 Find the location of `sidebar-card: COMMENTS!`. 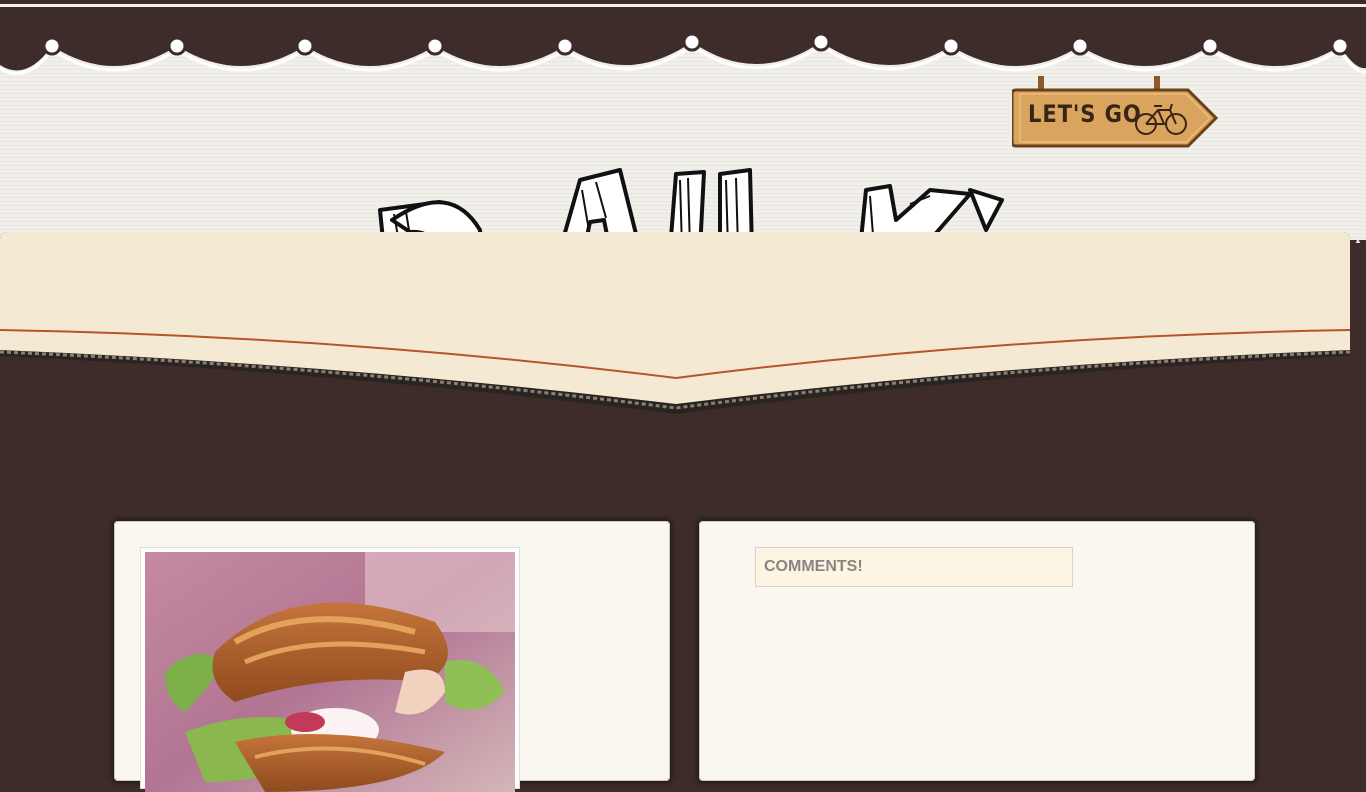

sidebar-card: COMMENTS! is located at coordinates (977, 651).